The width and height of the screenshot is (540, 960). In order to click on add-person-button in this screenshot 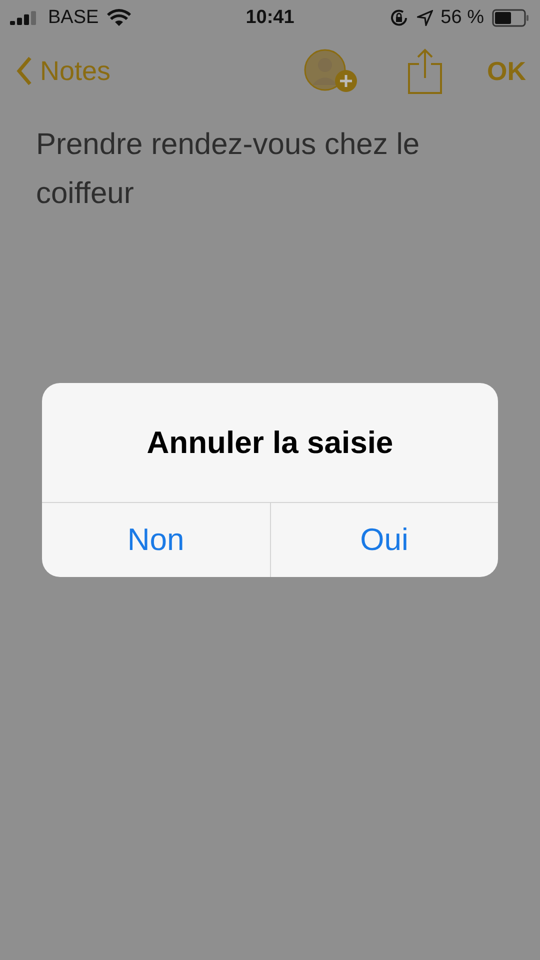, I will do `click(331, 71)`.